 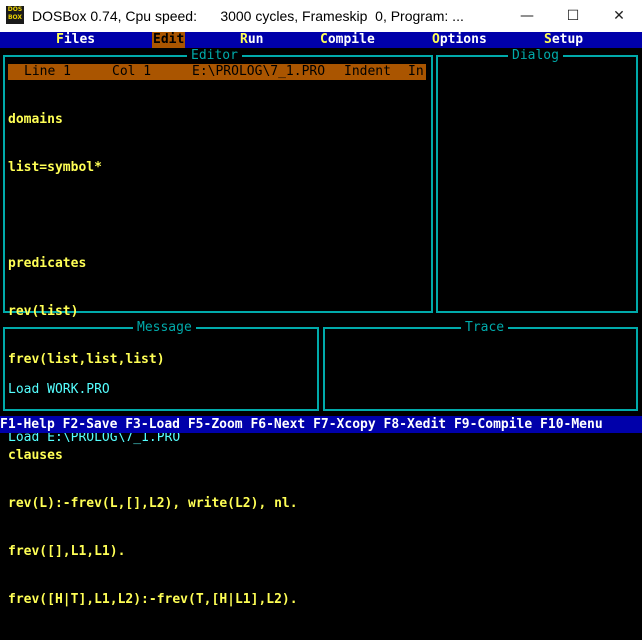 I want to click on code-line: frev([H|T],L1,L2):-frev(T,[H|L1],L2)., so click(x=153, y=599).